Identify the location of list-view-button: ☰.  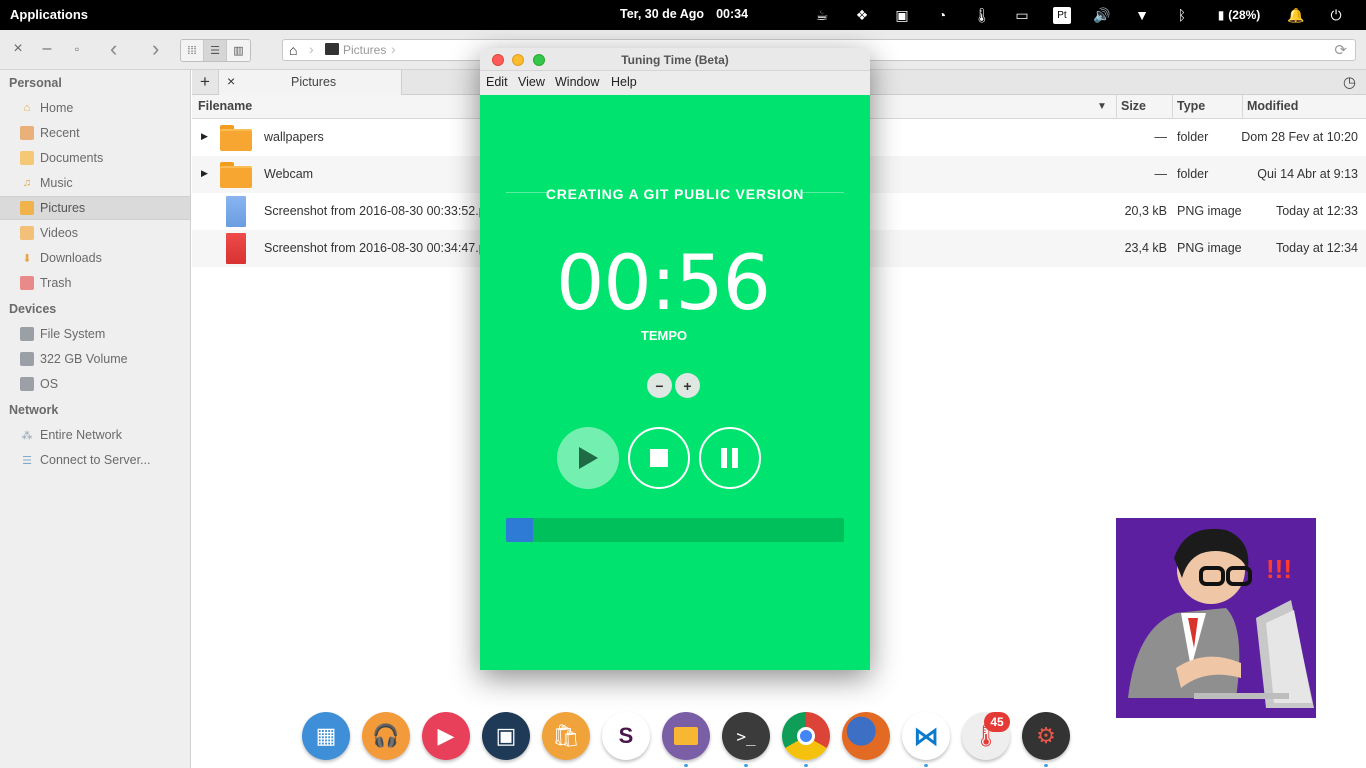
(215, 50).